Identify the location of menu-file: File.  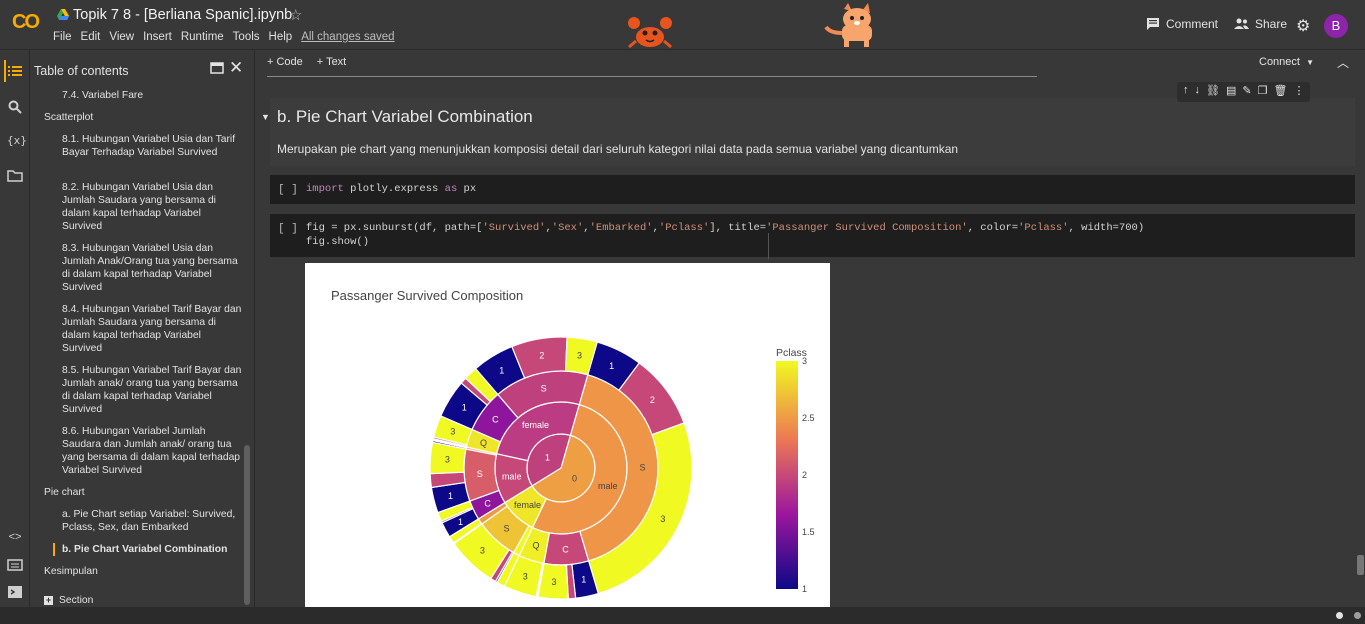
(62, 37).